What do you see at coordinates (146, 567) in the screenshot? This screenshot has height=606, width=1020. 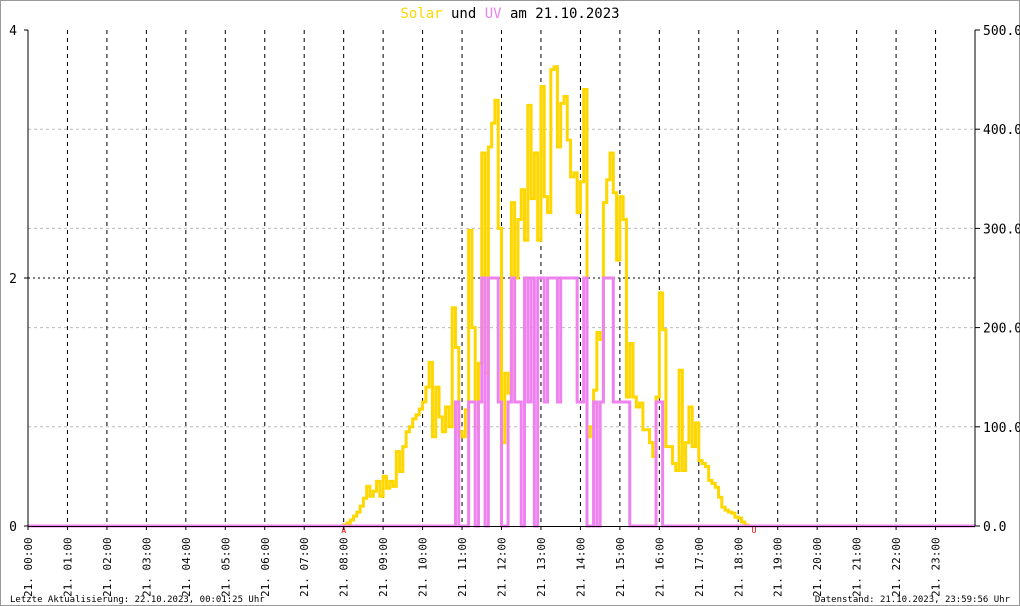 I see `x-tick-label: 21. 03:00` at bounding box center [146, 567].